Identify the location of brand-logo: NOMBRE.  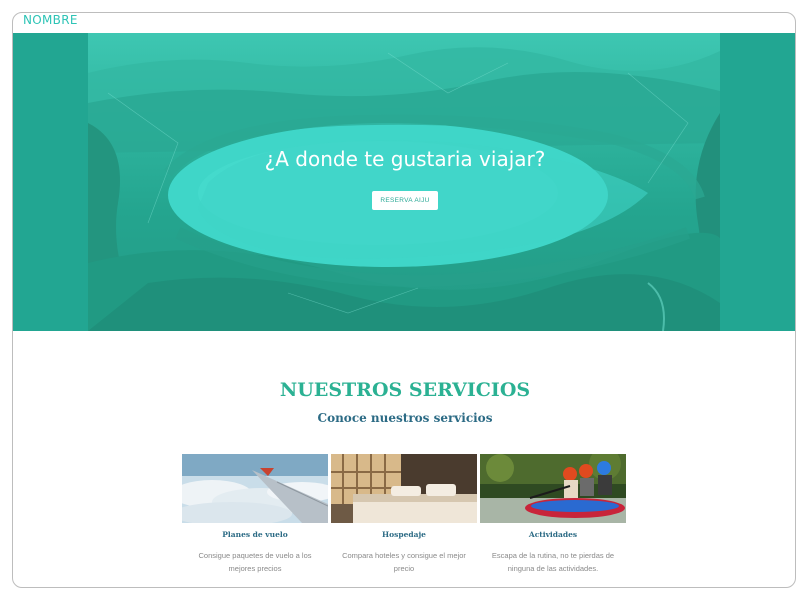
(50, 23).